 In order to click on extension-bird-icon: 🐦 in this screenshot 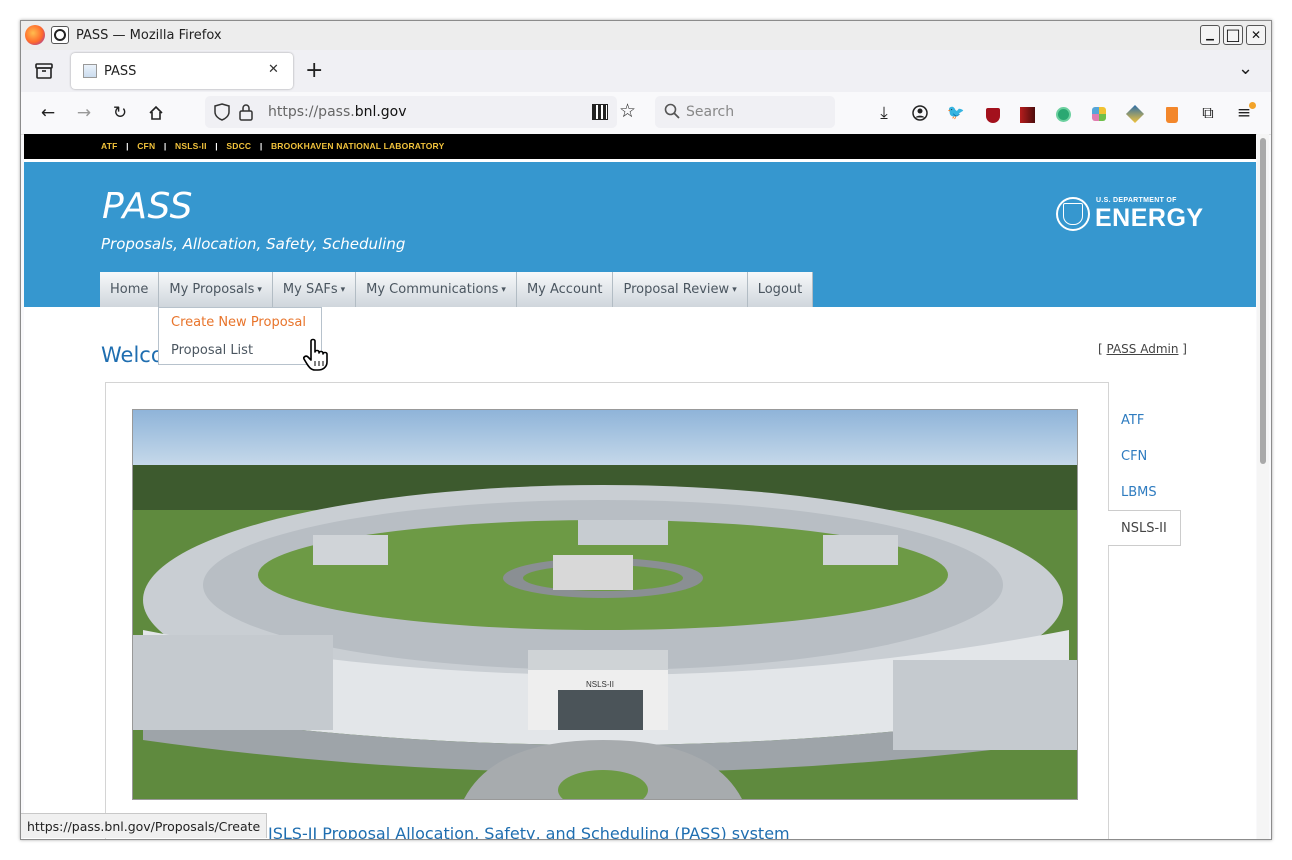, I will do `click(956, 113)`.